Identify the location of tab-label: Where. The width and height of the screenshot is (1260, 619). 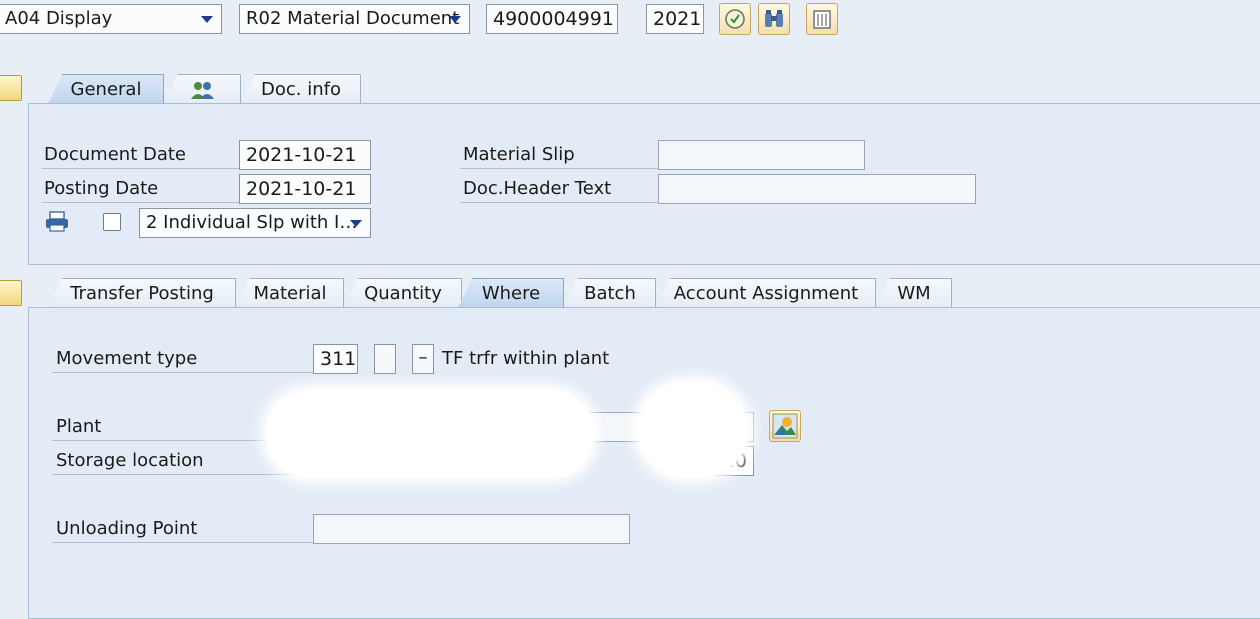
(511, 293).